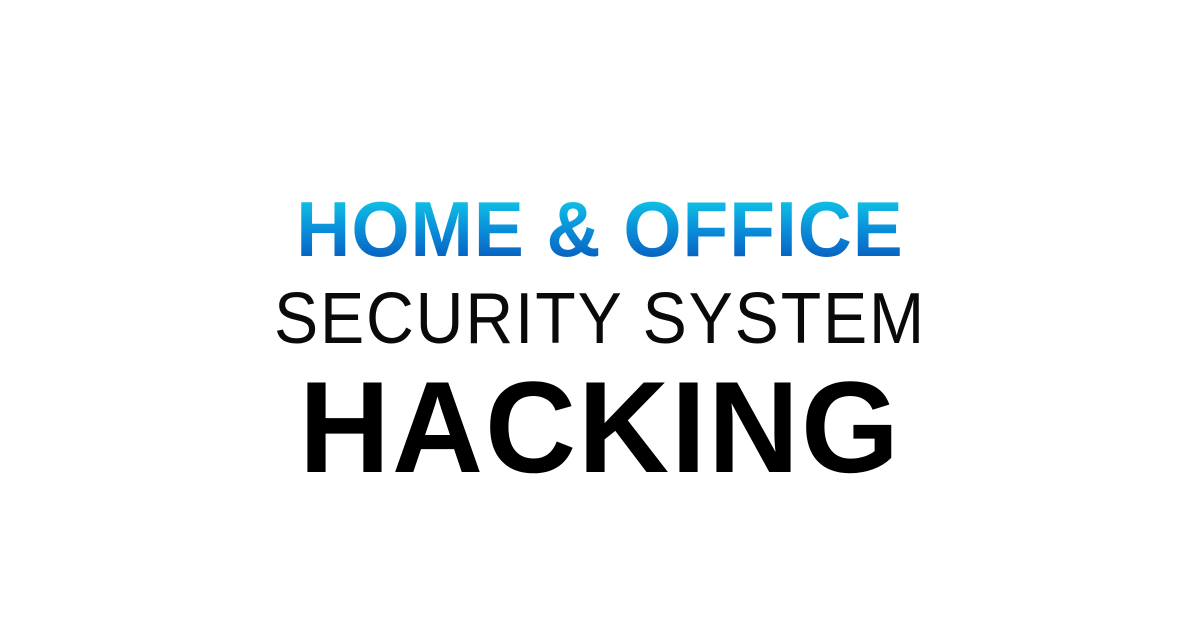 The width and height of the screenshot is (1200, 630). I want to click on headline-line-security-system: SECURITY SYSTEM, so click(600, 319).